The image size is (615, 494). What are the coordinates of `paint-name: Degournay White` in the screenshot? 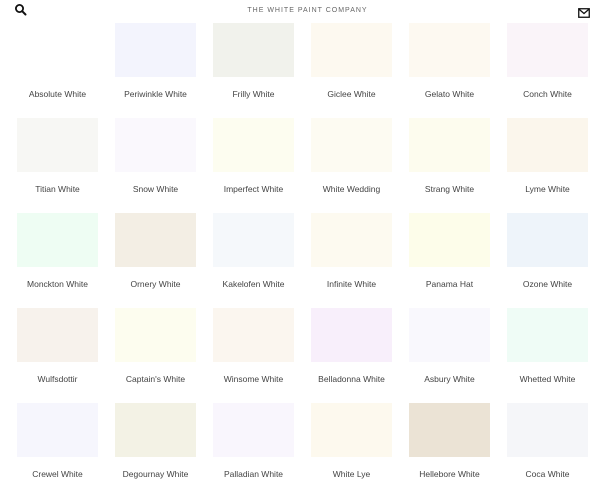 It's located at (155, 474).